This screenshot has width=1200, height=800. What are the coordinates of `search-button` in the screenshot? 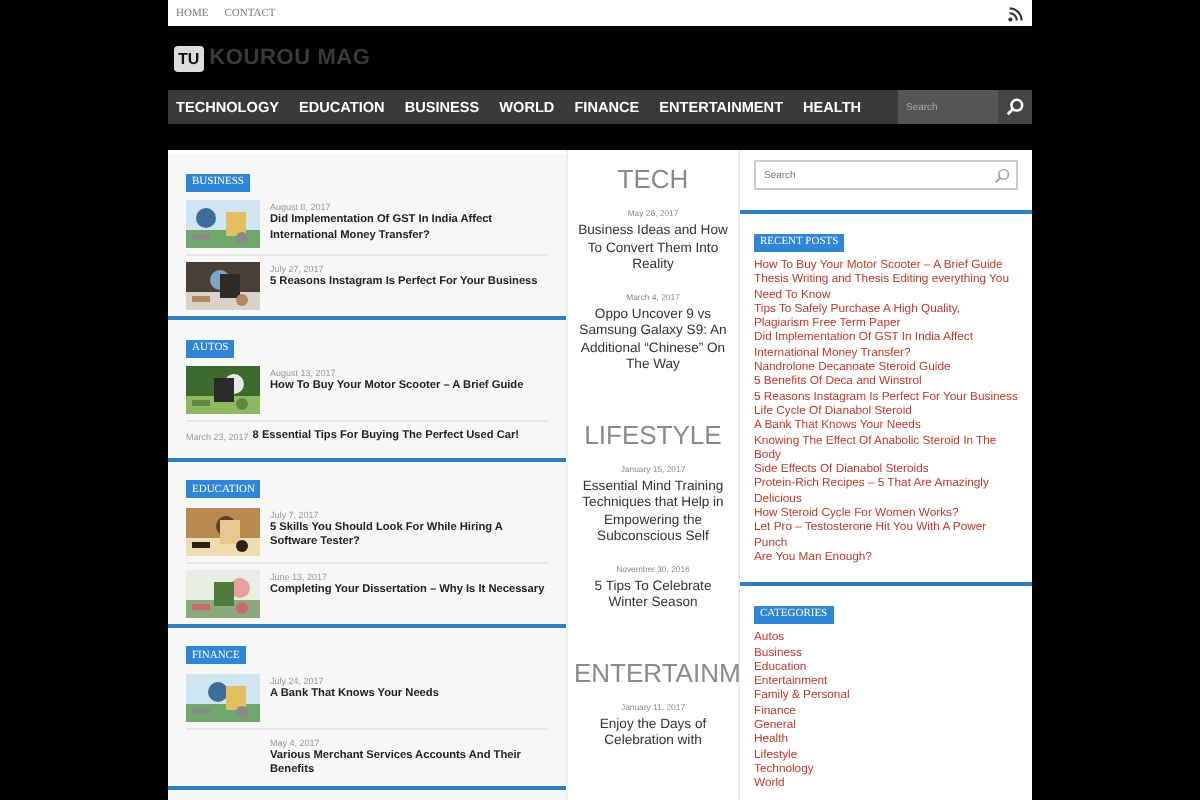 It's located at (1015, 107).